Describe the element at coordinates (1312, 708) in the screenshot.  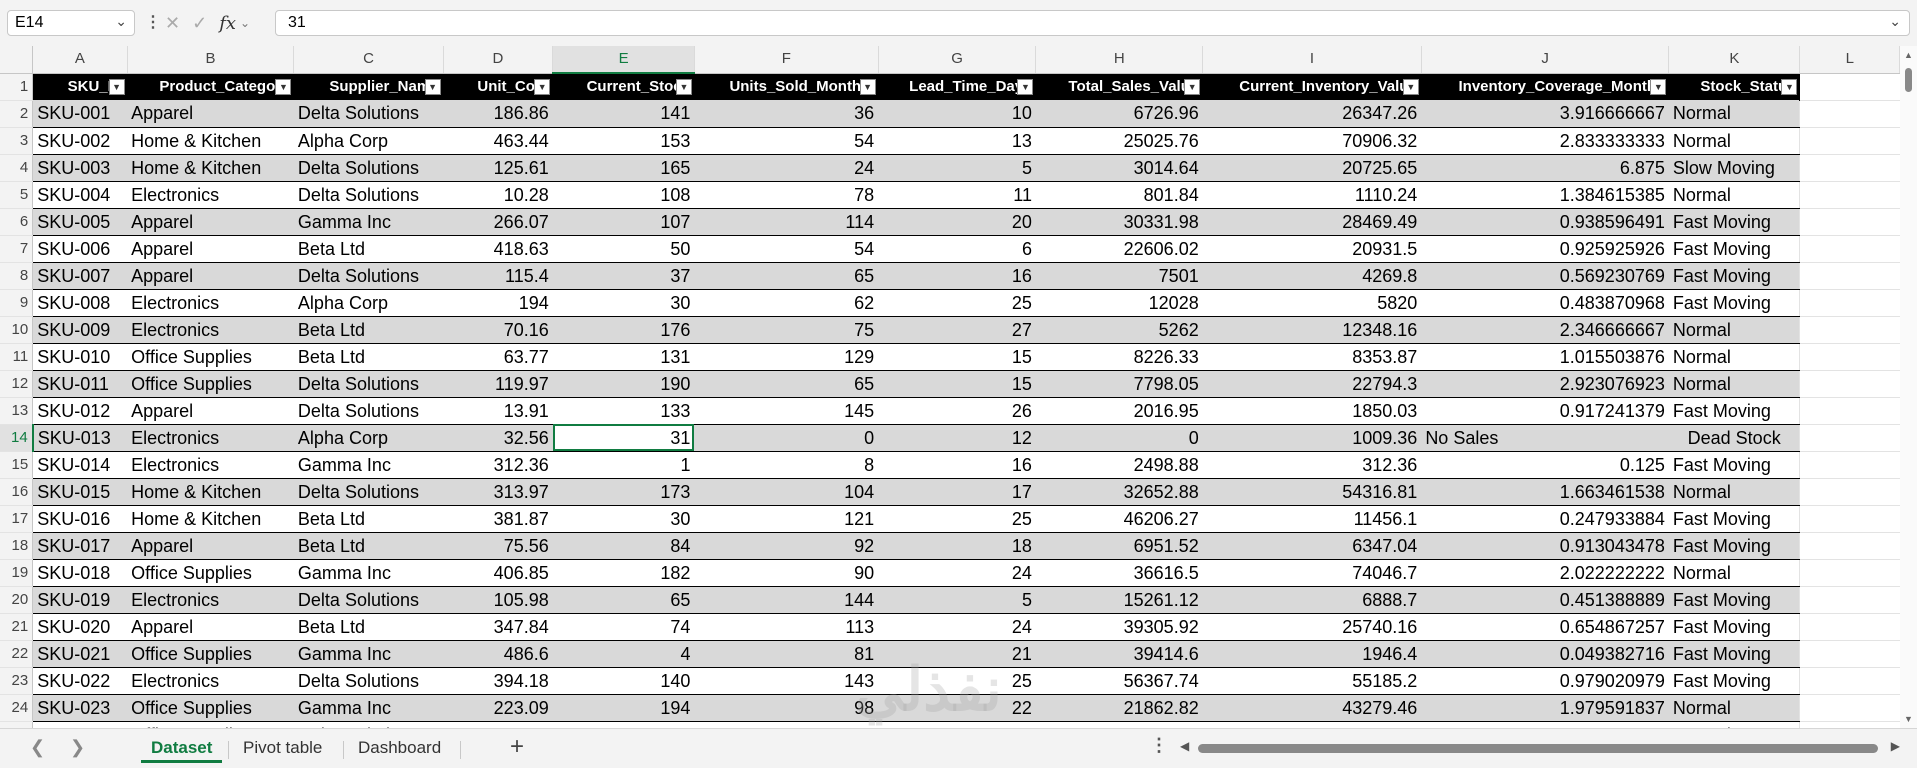
I see `cell-current-inventory-value: 43279.46` at that location.